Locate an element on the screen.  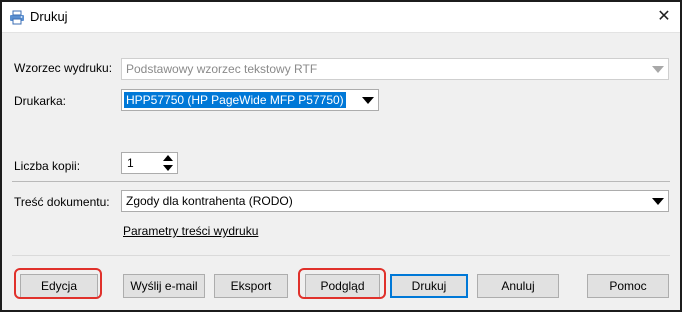
stepper-up-icon is located at coordinates (168, 158).